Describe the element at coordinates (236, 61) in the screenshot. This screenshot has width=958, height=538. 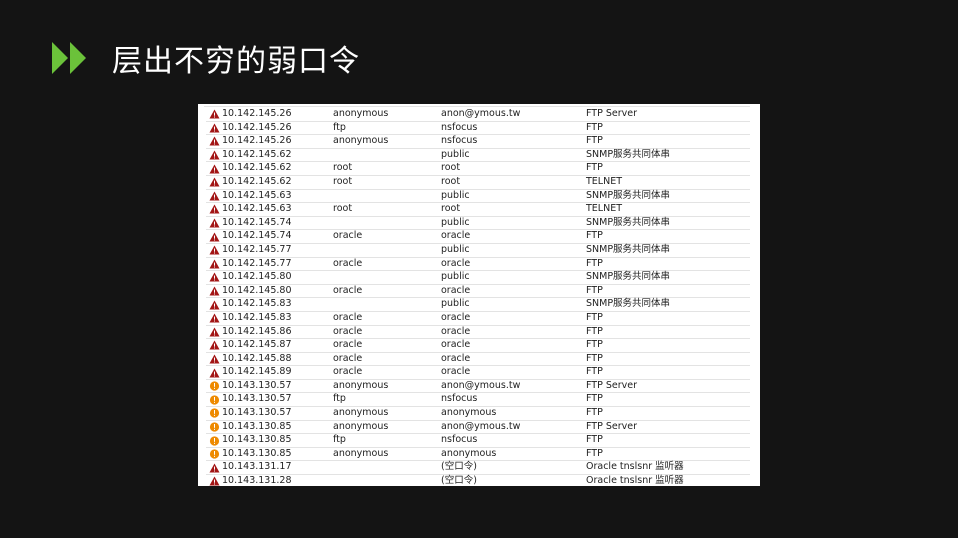
I see `slide-title: 层出不穷的弱口令` at that location.